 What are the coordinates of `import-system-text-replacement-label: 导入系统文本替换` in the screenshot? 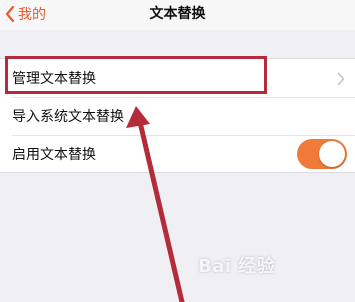 It's located at (68, 117).